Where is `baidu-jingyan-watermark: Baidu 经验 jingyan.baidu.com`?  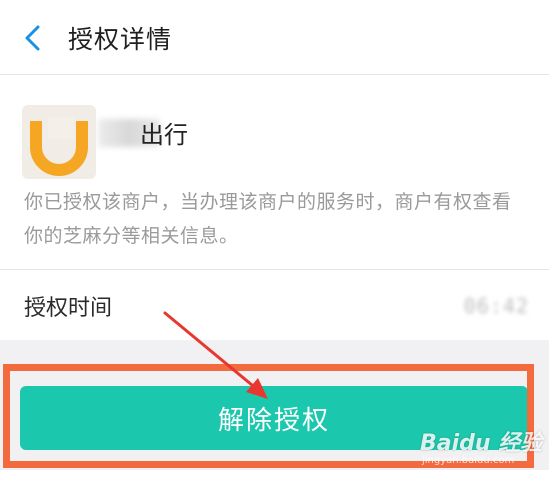
baidu-jingyan-watermark: Baidu 经验 jingyan.baidu.com is located at coordinates (482, 449).